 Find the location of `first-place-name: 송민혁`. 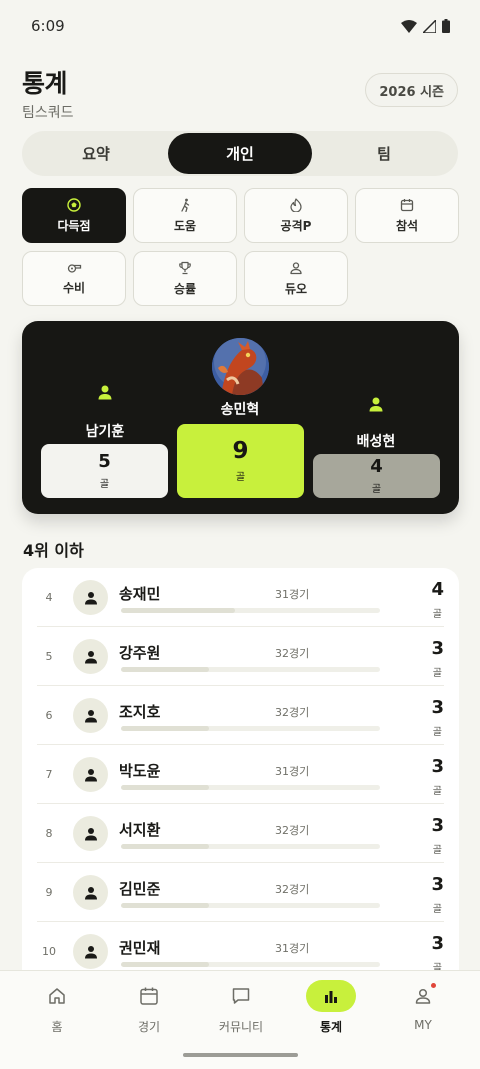

first-place-name: 송민혁 is located at coordinates (240, 410).